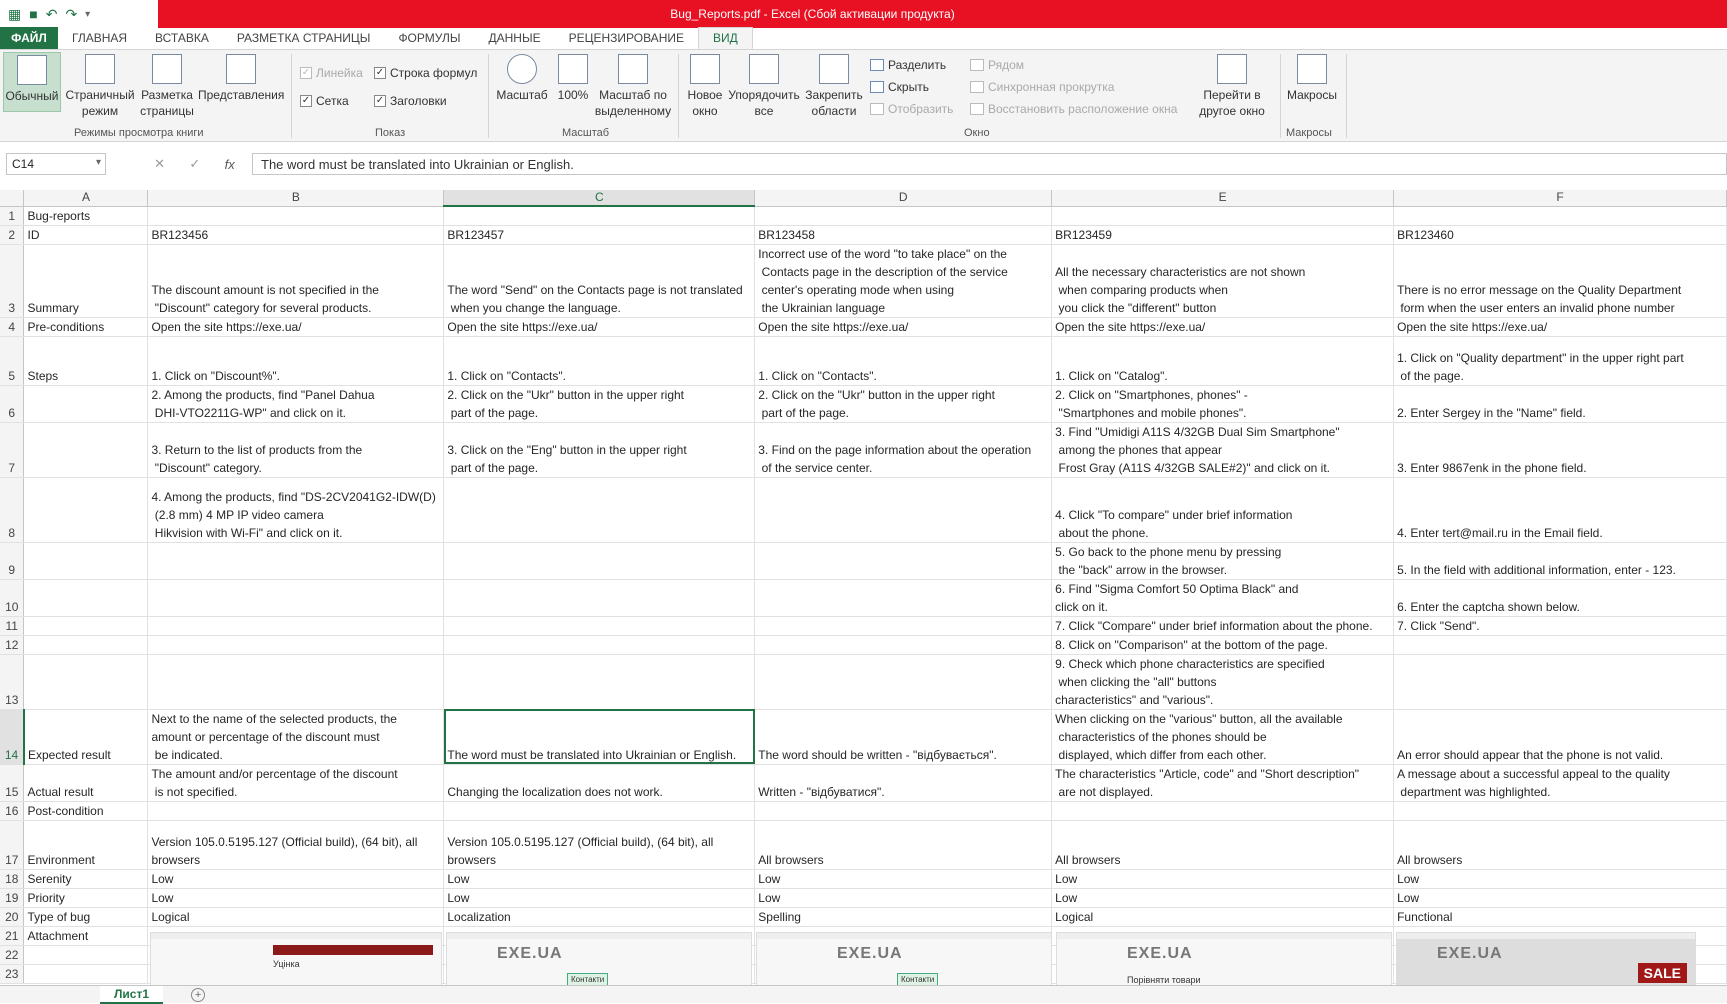  Describe the element at coordinates (52, 14) in the screenshot. I see `undo-icon: ↶` at that location.